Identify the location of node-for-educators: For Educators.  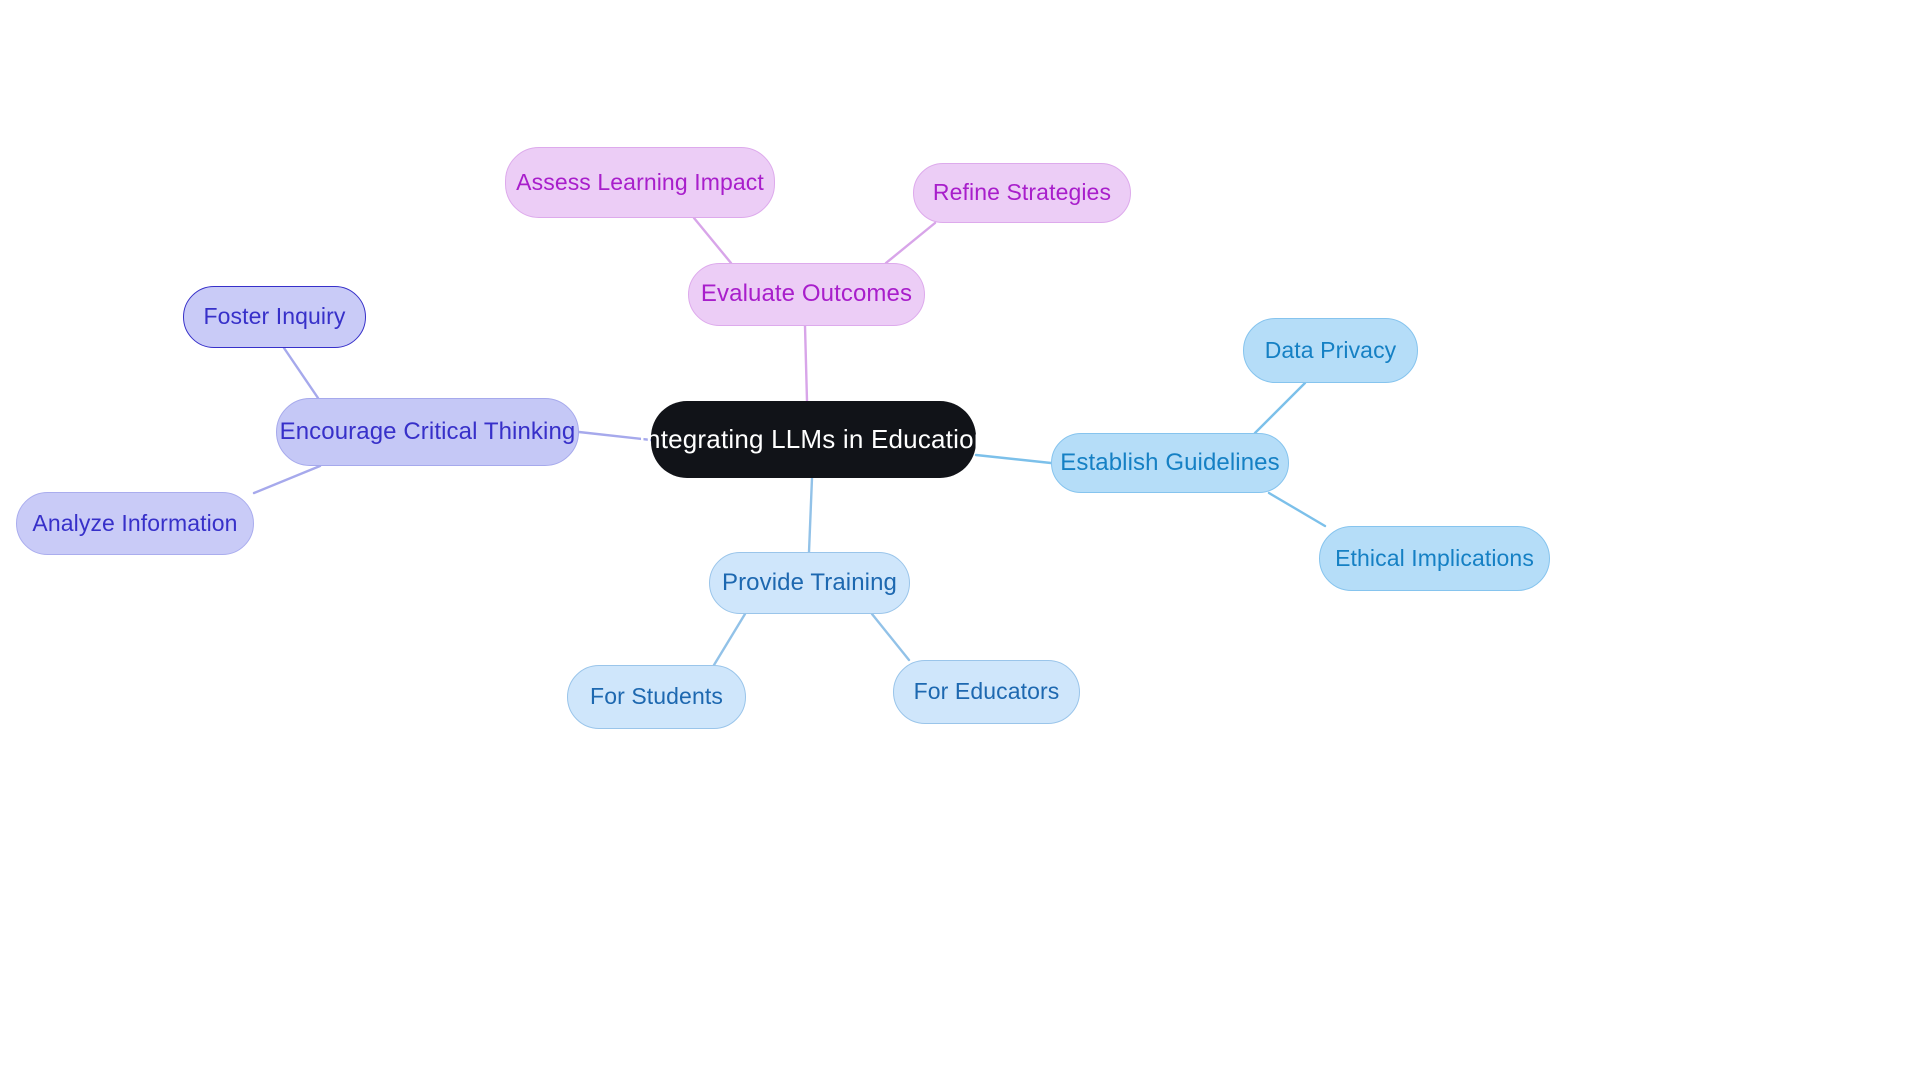
(986, 692).